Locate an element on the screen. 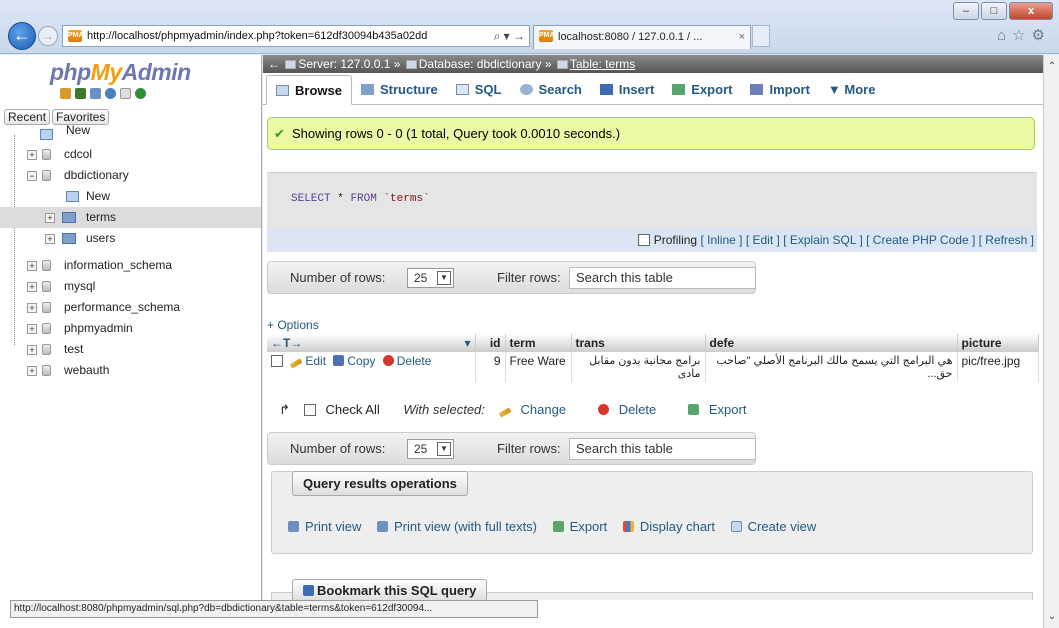 Image resolution: width=1059 pixels, height=628 pixels. edit-sql-link: [ Edit ] is located at coordinates (763, 240).